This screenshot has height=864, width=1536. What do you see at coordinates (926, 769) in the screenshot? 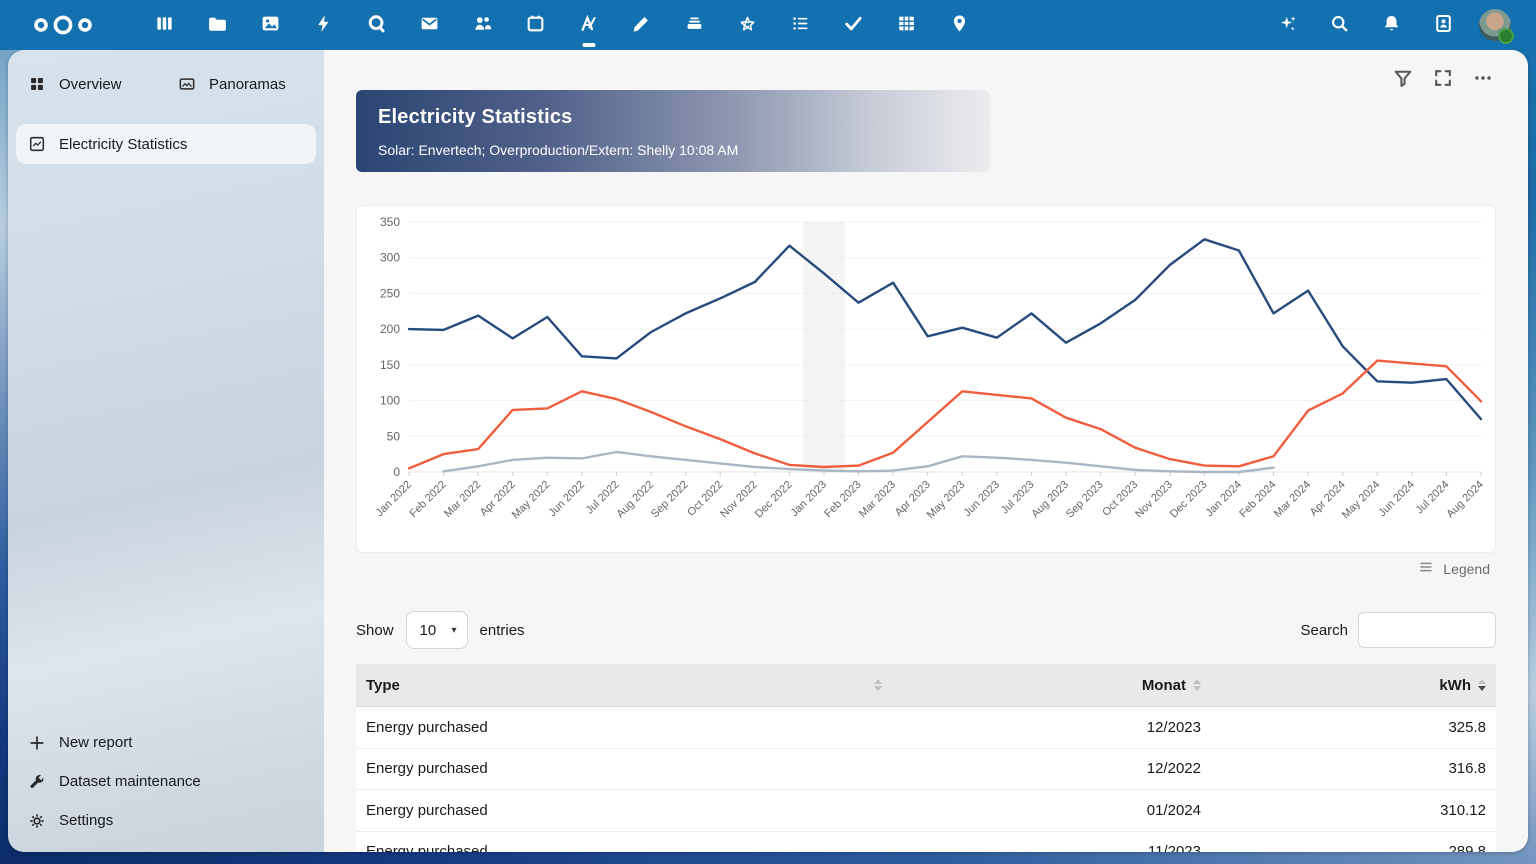
I see `table-row: Energy purchased 12/2022 316.8` at bounding box center [926, 769].